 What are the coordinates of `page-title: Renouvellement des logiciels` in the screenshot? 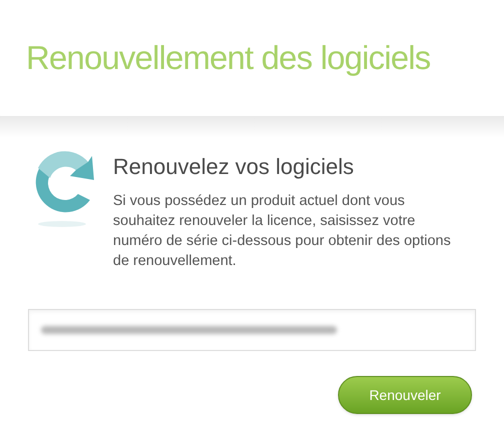 It's located at (228, 58).